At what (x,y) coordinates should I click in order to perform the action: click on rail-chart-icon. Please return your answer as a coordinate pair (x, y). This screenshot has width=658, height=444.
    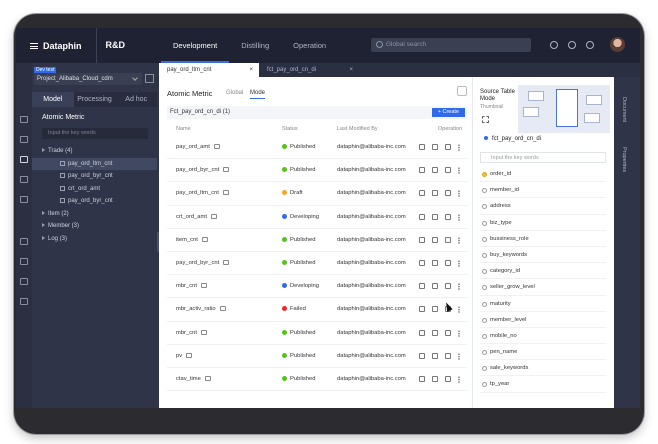
    Looking at the image, I should click on (24, 139).